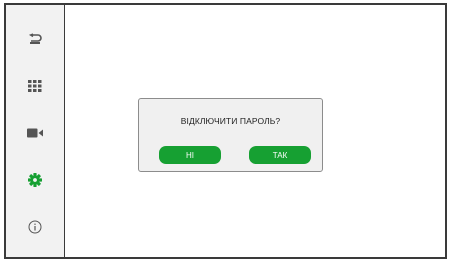  I want to click on video-camera-icon, so click(35, 133).